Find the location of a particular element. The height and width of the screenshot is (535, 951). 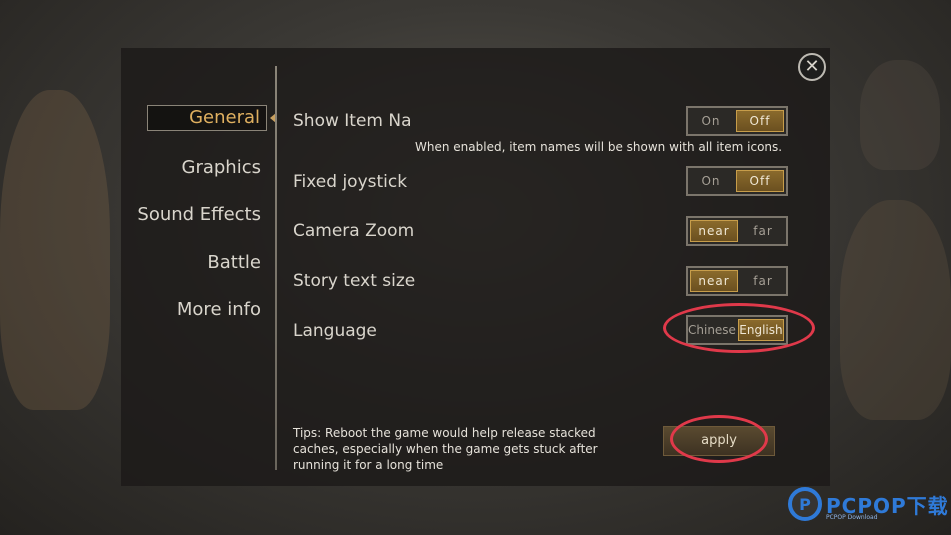

background-figure-left is located at coordinates (55, 250).